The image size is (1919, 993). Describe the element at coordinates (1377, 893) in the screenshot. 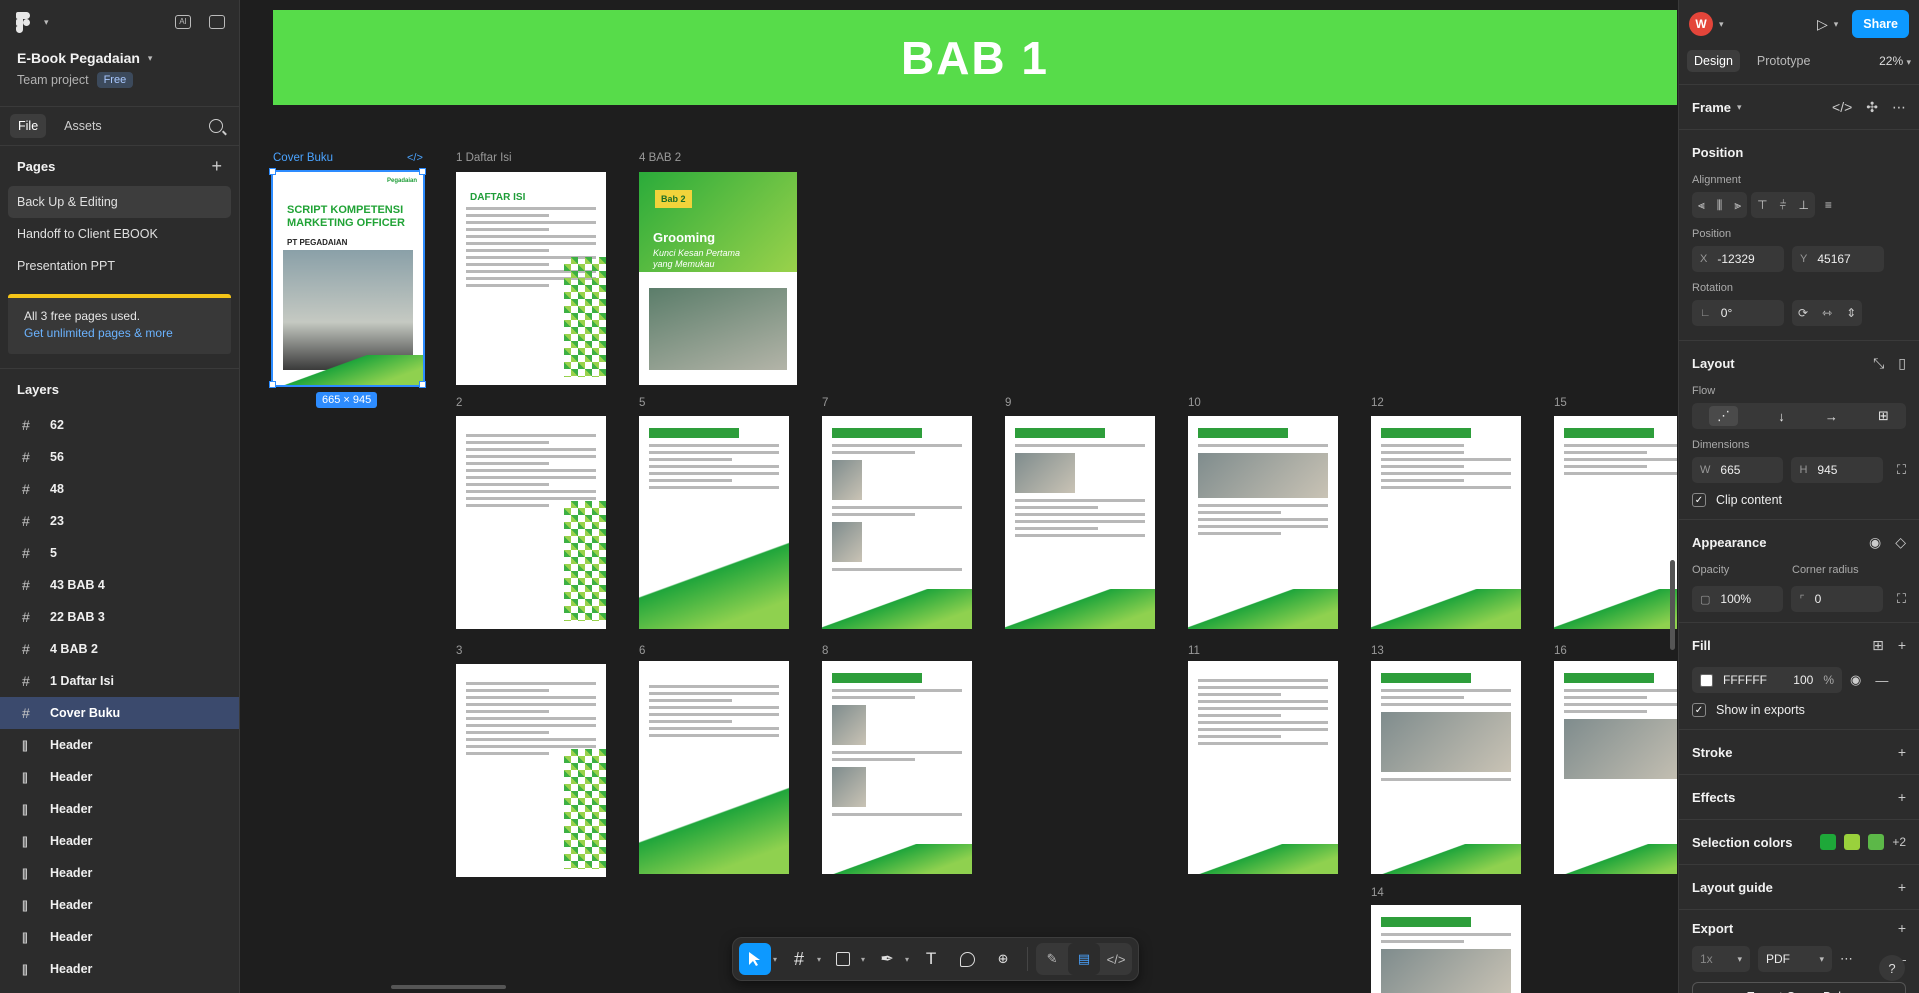

I see `frame-label-14: 14` at that location.